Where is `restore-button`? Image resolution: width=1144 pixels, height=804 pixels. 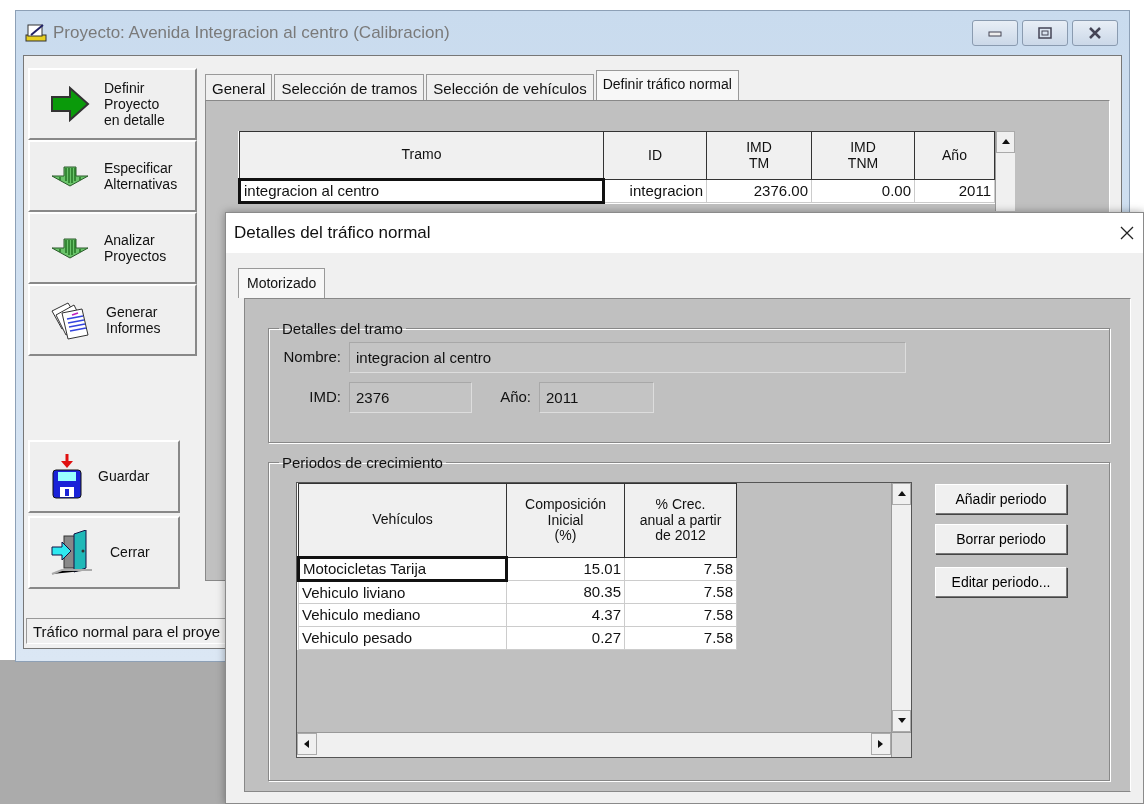 restore-button is located at coordinates (1045, 33).